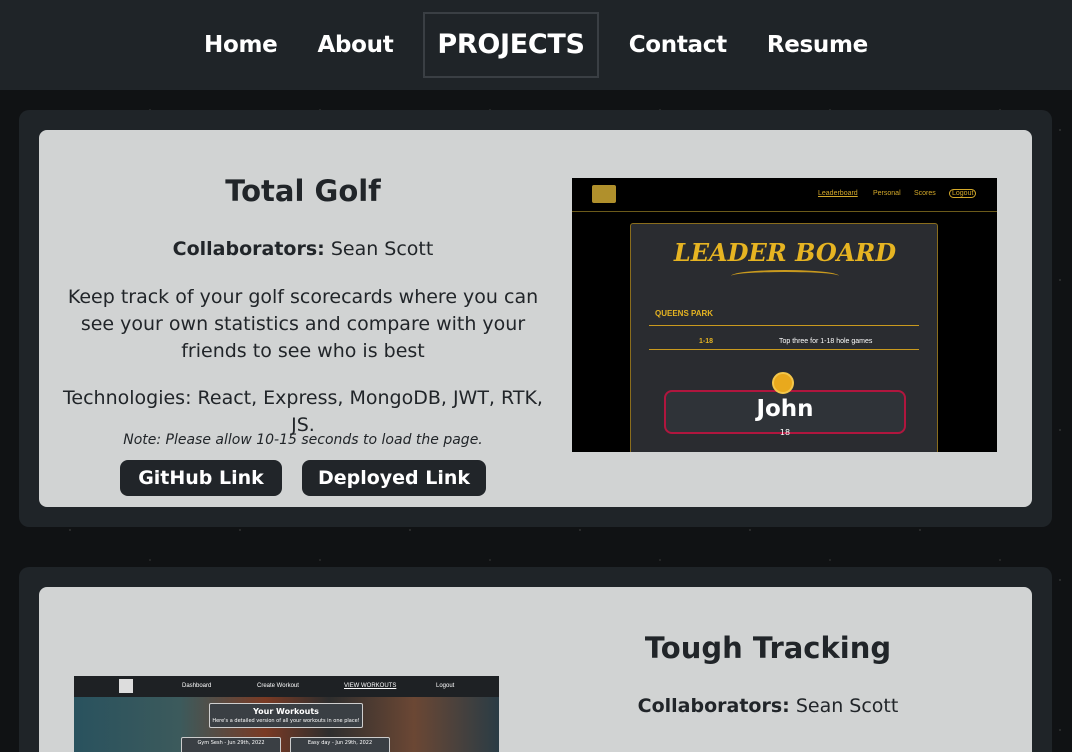  I want to click on nav-resume: Resume, so click(817, 45).